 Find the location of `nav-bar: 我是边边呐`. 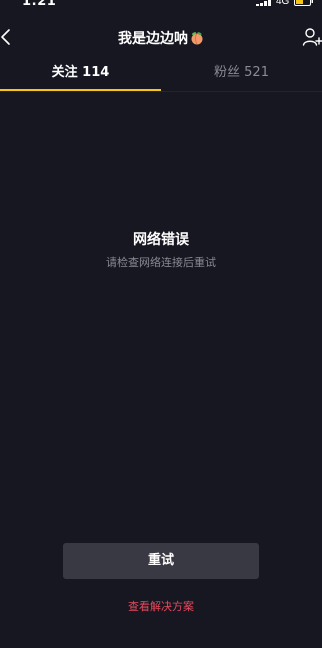

nav-bar: 我是边边呐 is located at coordinates (161, 39).